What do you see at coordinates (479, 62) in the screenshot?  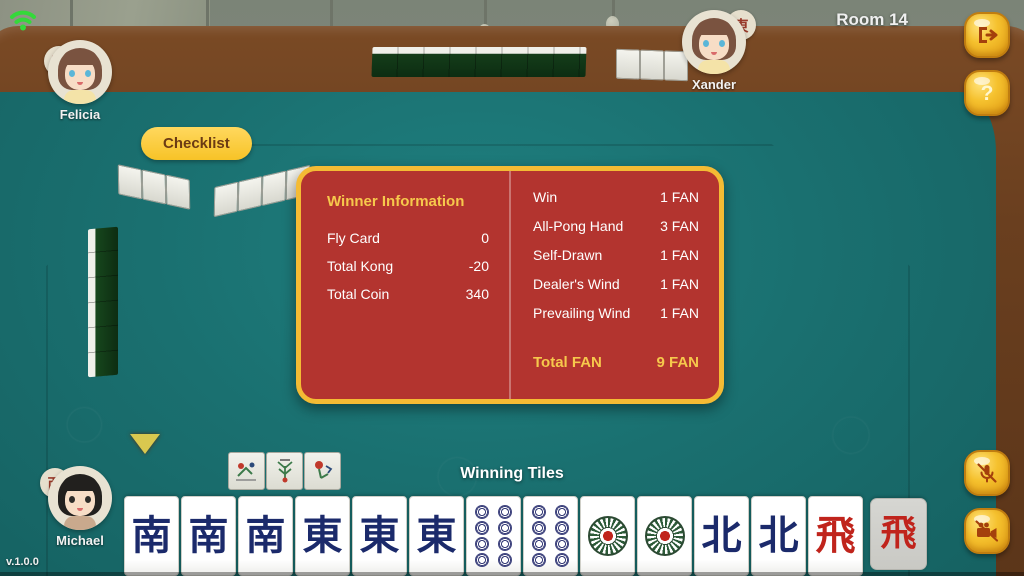 I see `tile-wall-top` at bounding box center [479, 62].